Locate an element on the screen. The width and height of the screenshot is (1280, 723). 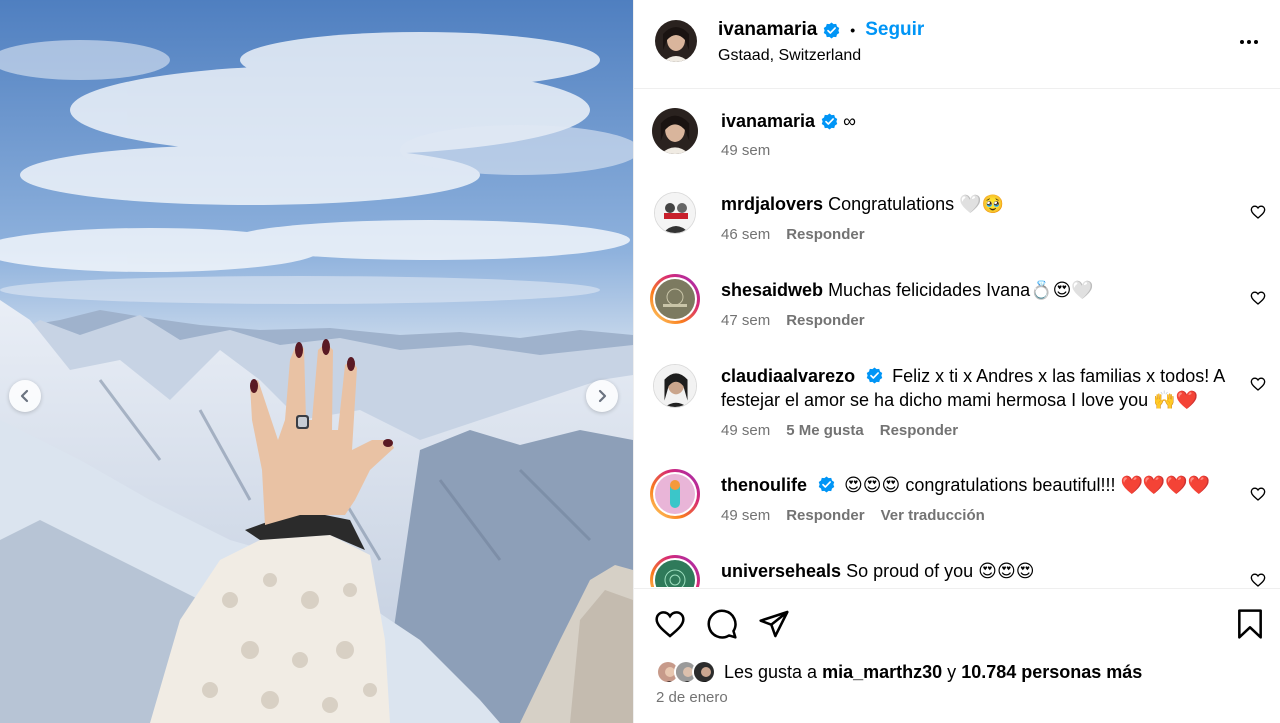
comment-username: shesaidweb is located at coordinates (772, 290).